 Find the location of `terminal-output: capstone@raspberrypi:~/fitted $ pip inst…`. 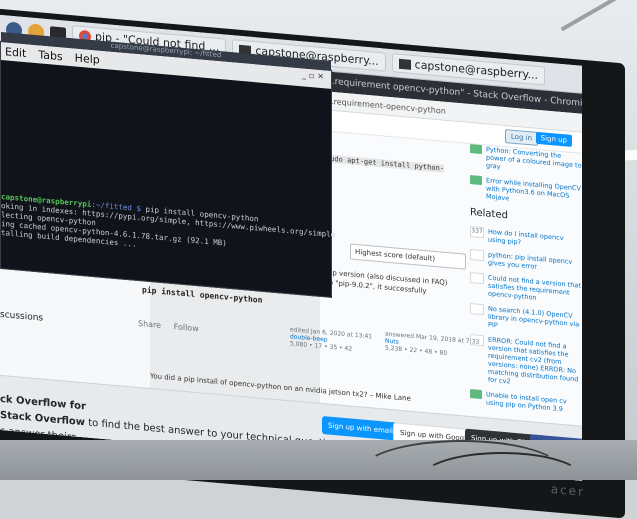

terminal-output: capstone@raspberrypi:~/fitted $ pip inst… is located at coordinates (168, 229).